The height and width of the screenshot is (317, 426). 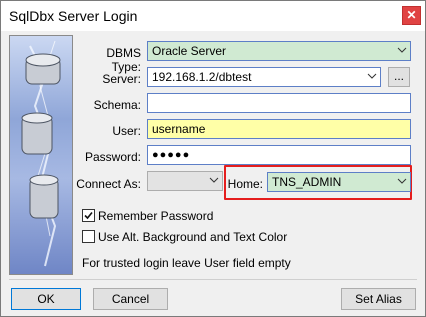 I want to click on ok-button: OK, so click(x=46, y=299).